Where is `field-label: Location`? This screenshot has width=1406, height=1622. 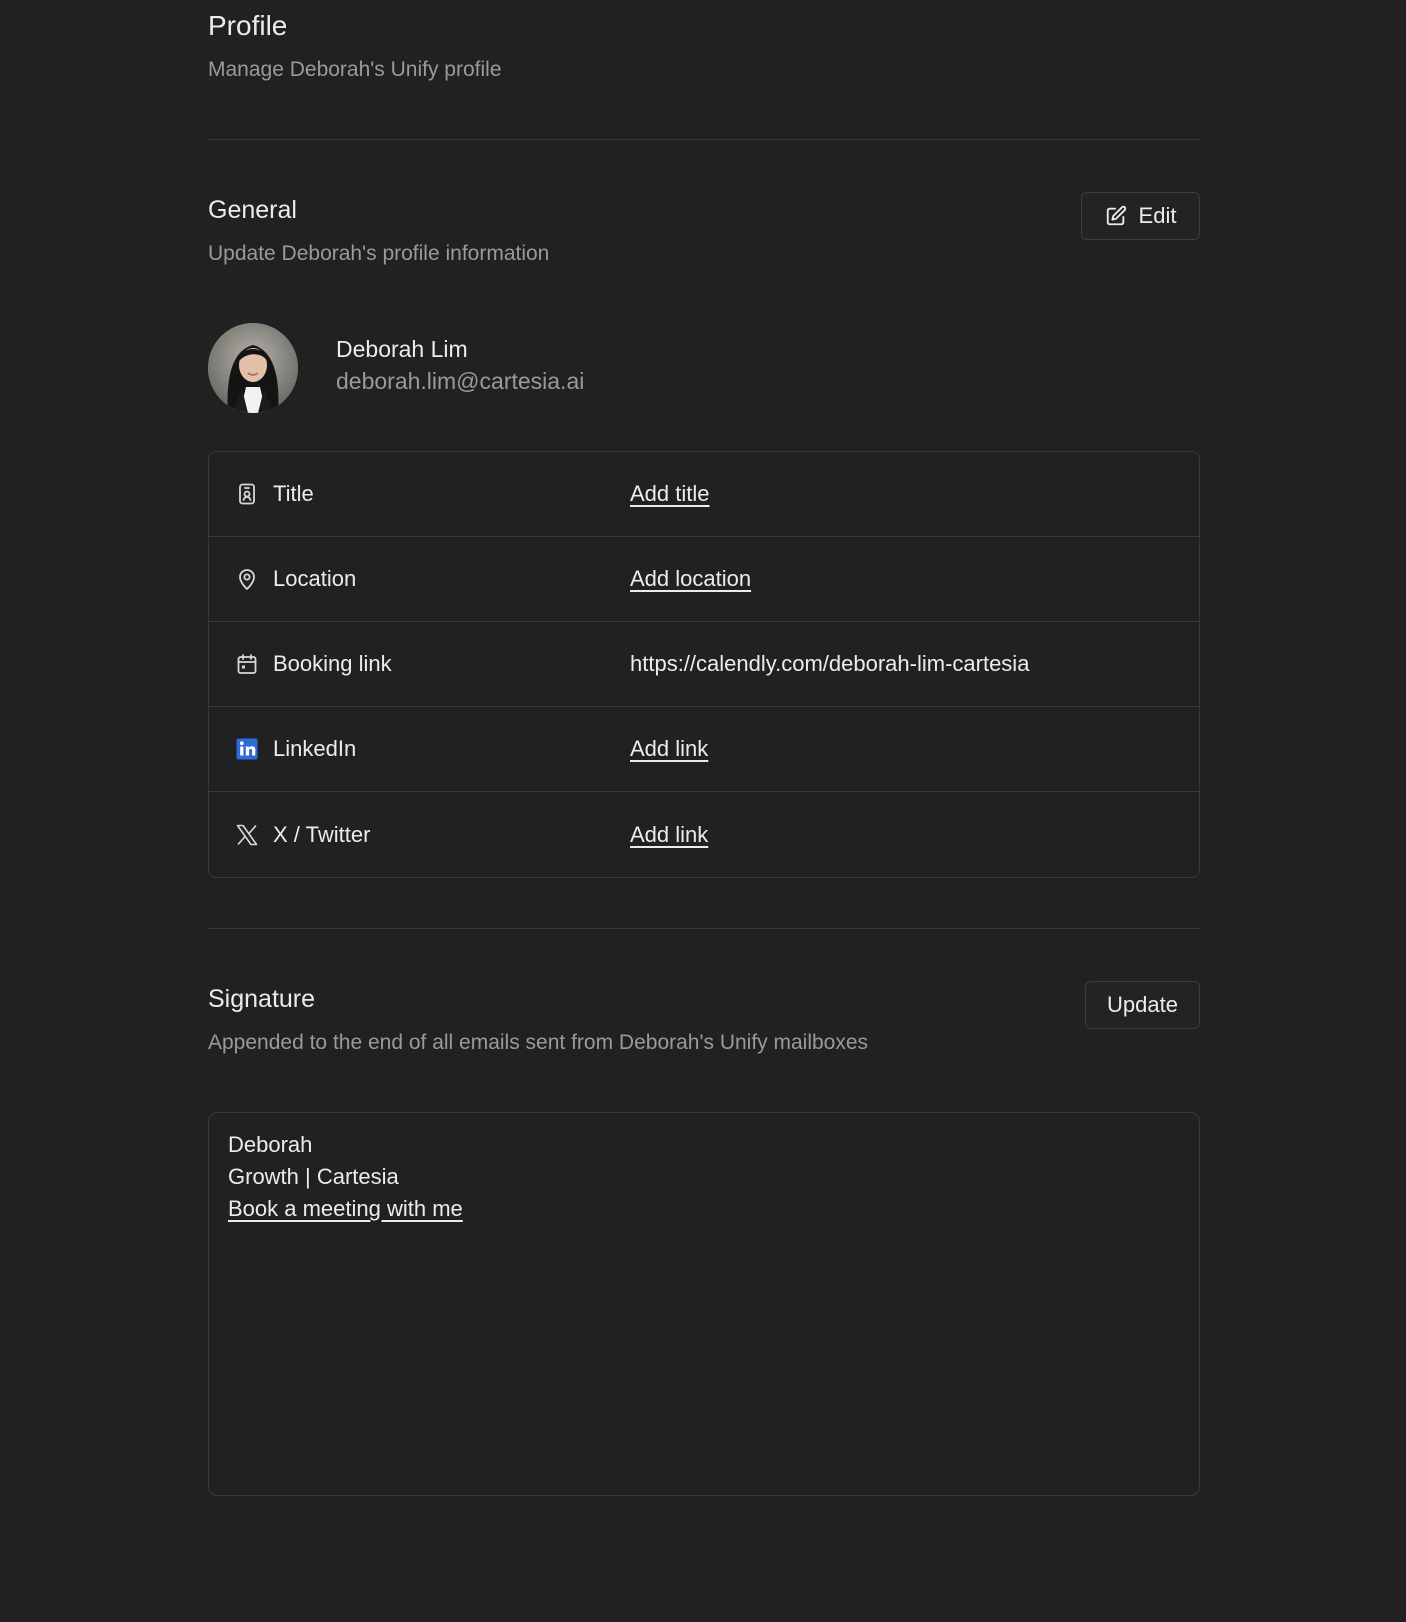 field-label: Location is located at coordinates (315, 578).